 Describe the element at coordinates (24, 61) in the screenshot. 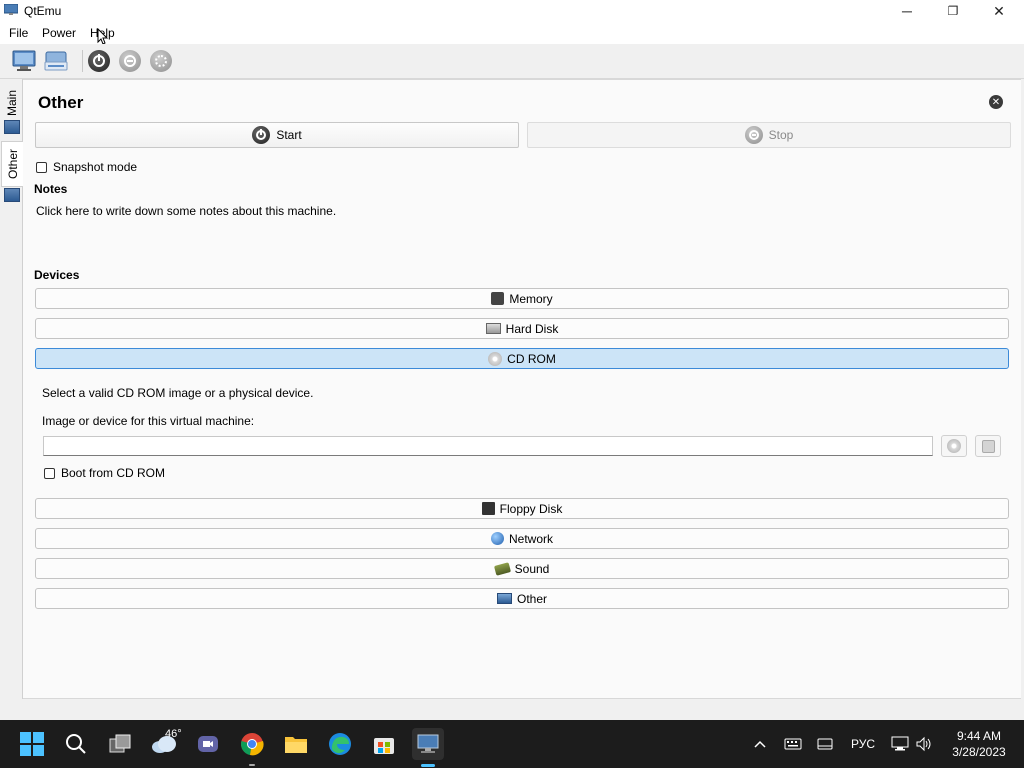

I see `new-machine-icon` at that location.